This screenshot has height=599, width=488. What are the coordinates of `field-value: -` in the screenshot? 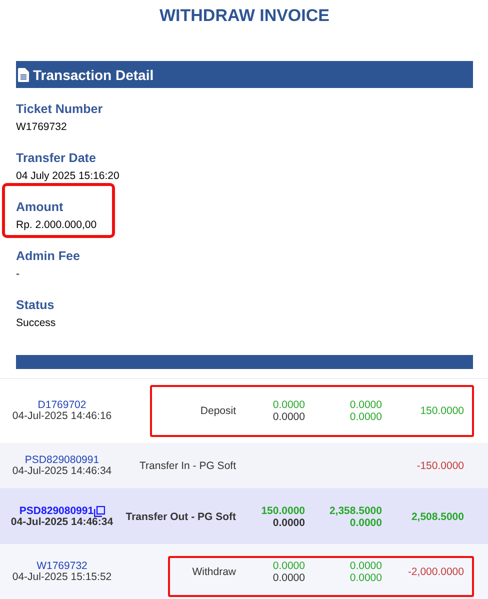 It's located at (18, 274).